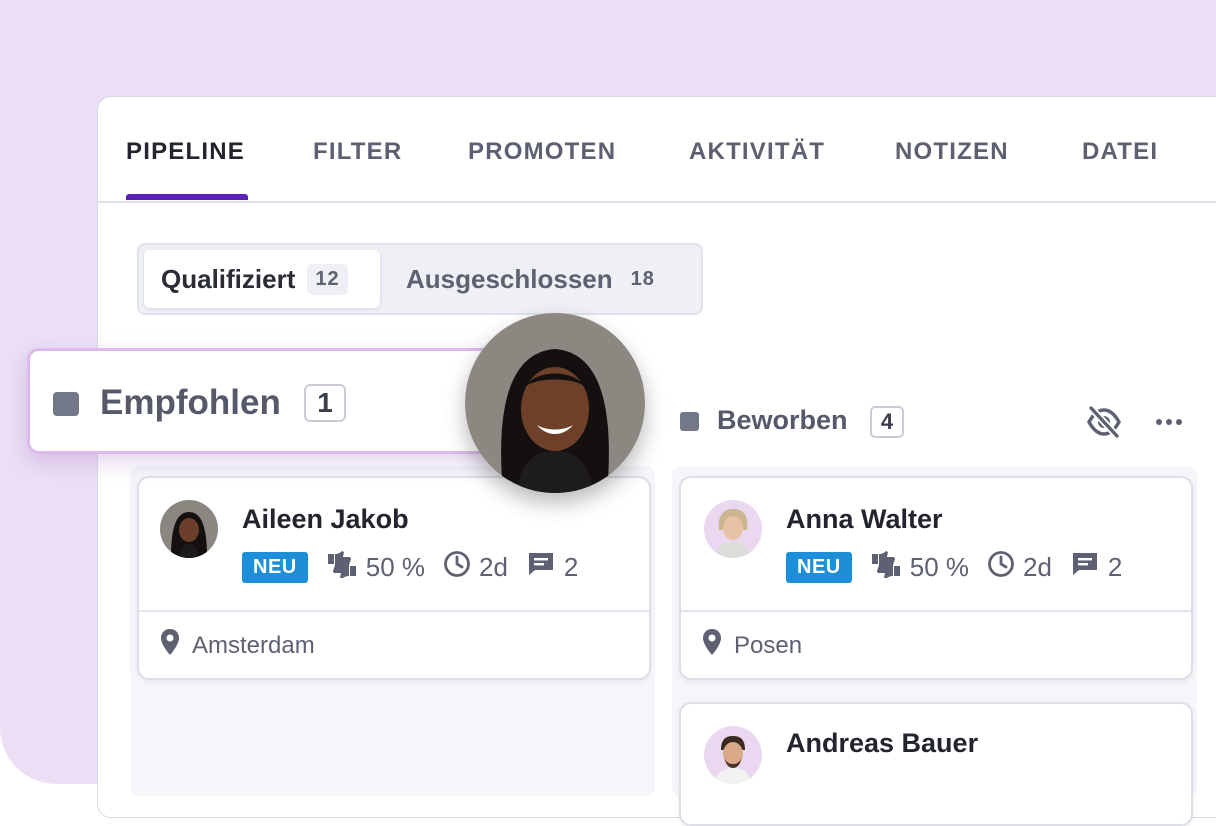 The image size is (1216, 826). What do you see at coordinates (327, 279) in the screenshot?
I see `segment-count: 12` at bounding box center [327, 279].